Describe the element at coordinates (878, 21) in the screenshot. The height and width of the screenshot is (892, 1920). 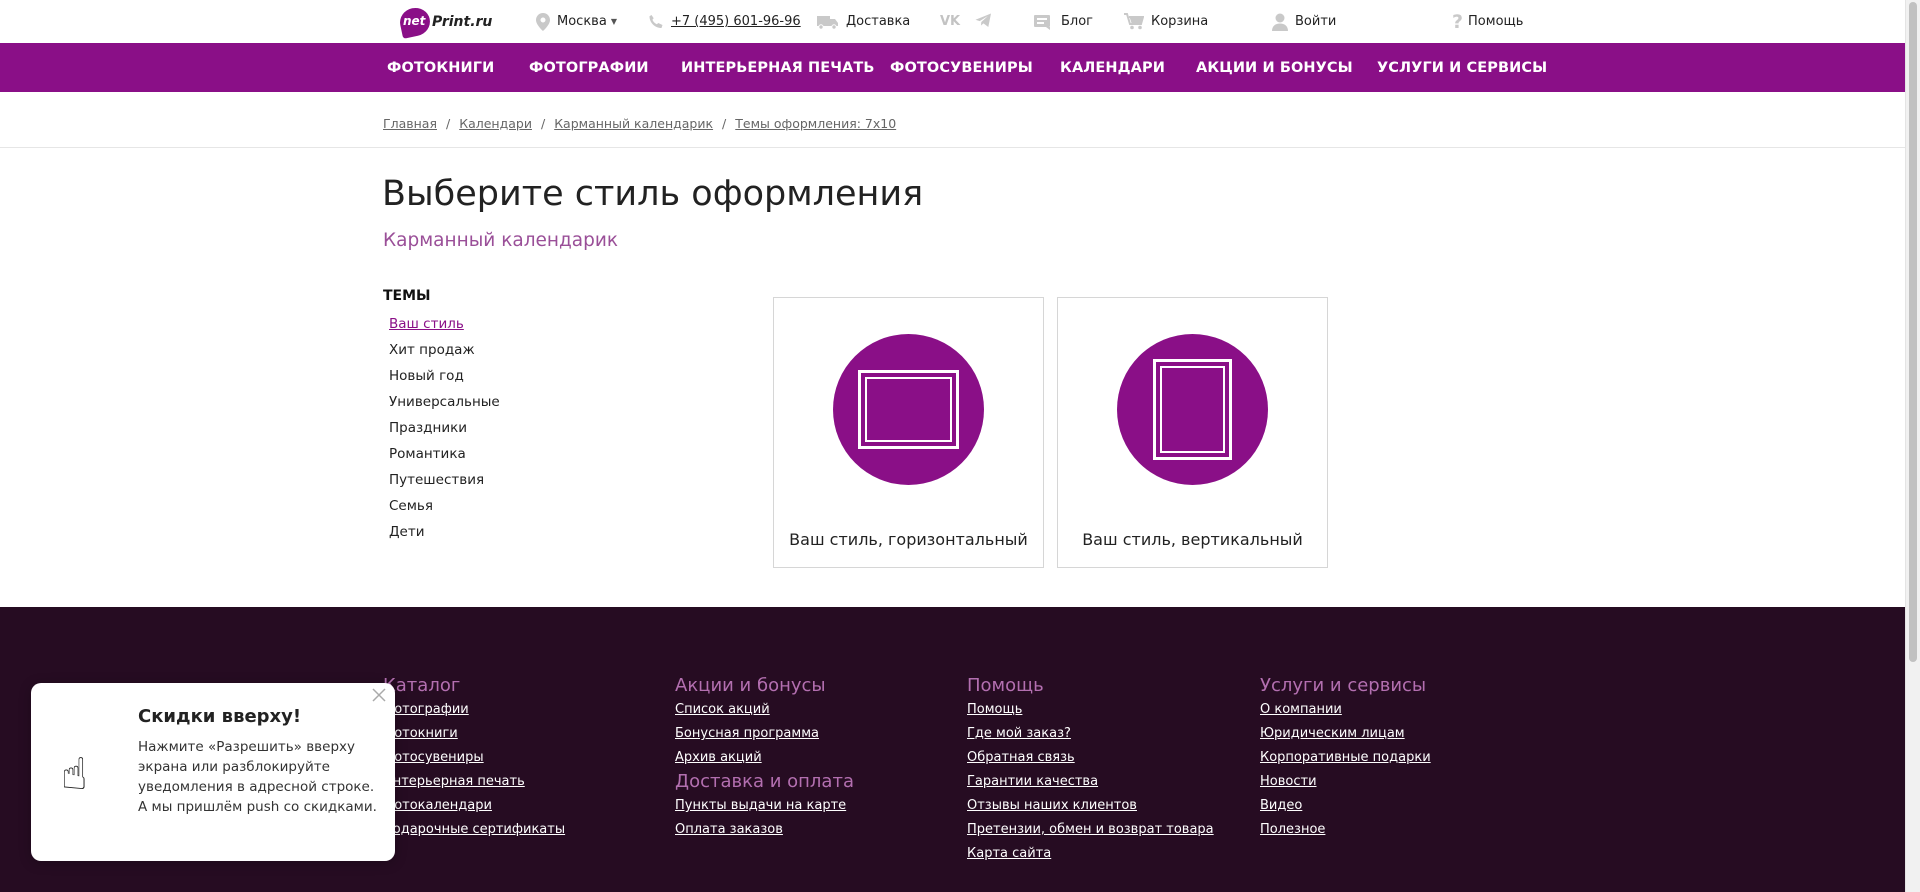
I see `delivery-label: Доставка` at that location.